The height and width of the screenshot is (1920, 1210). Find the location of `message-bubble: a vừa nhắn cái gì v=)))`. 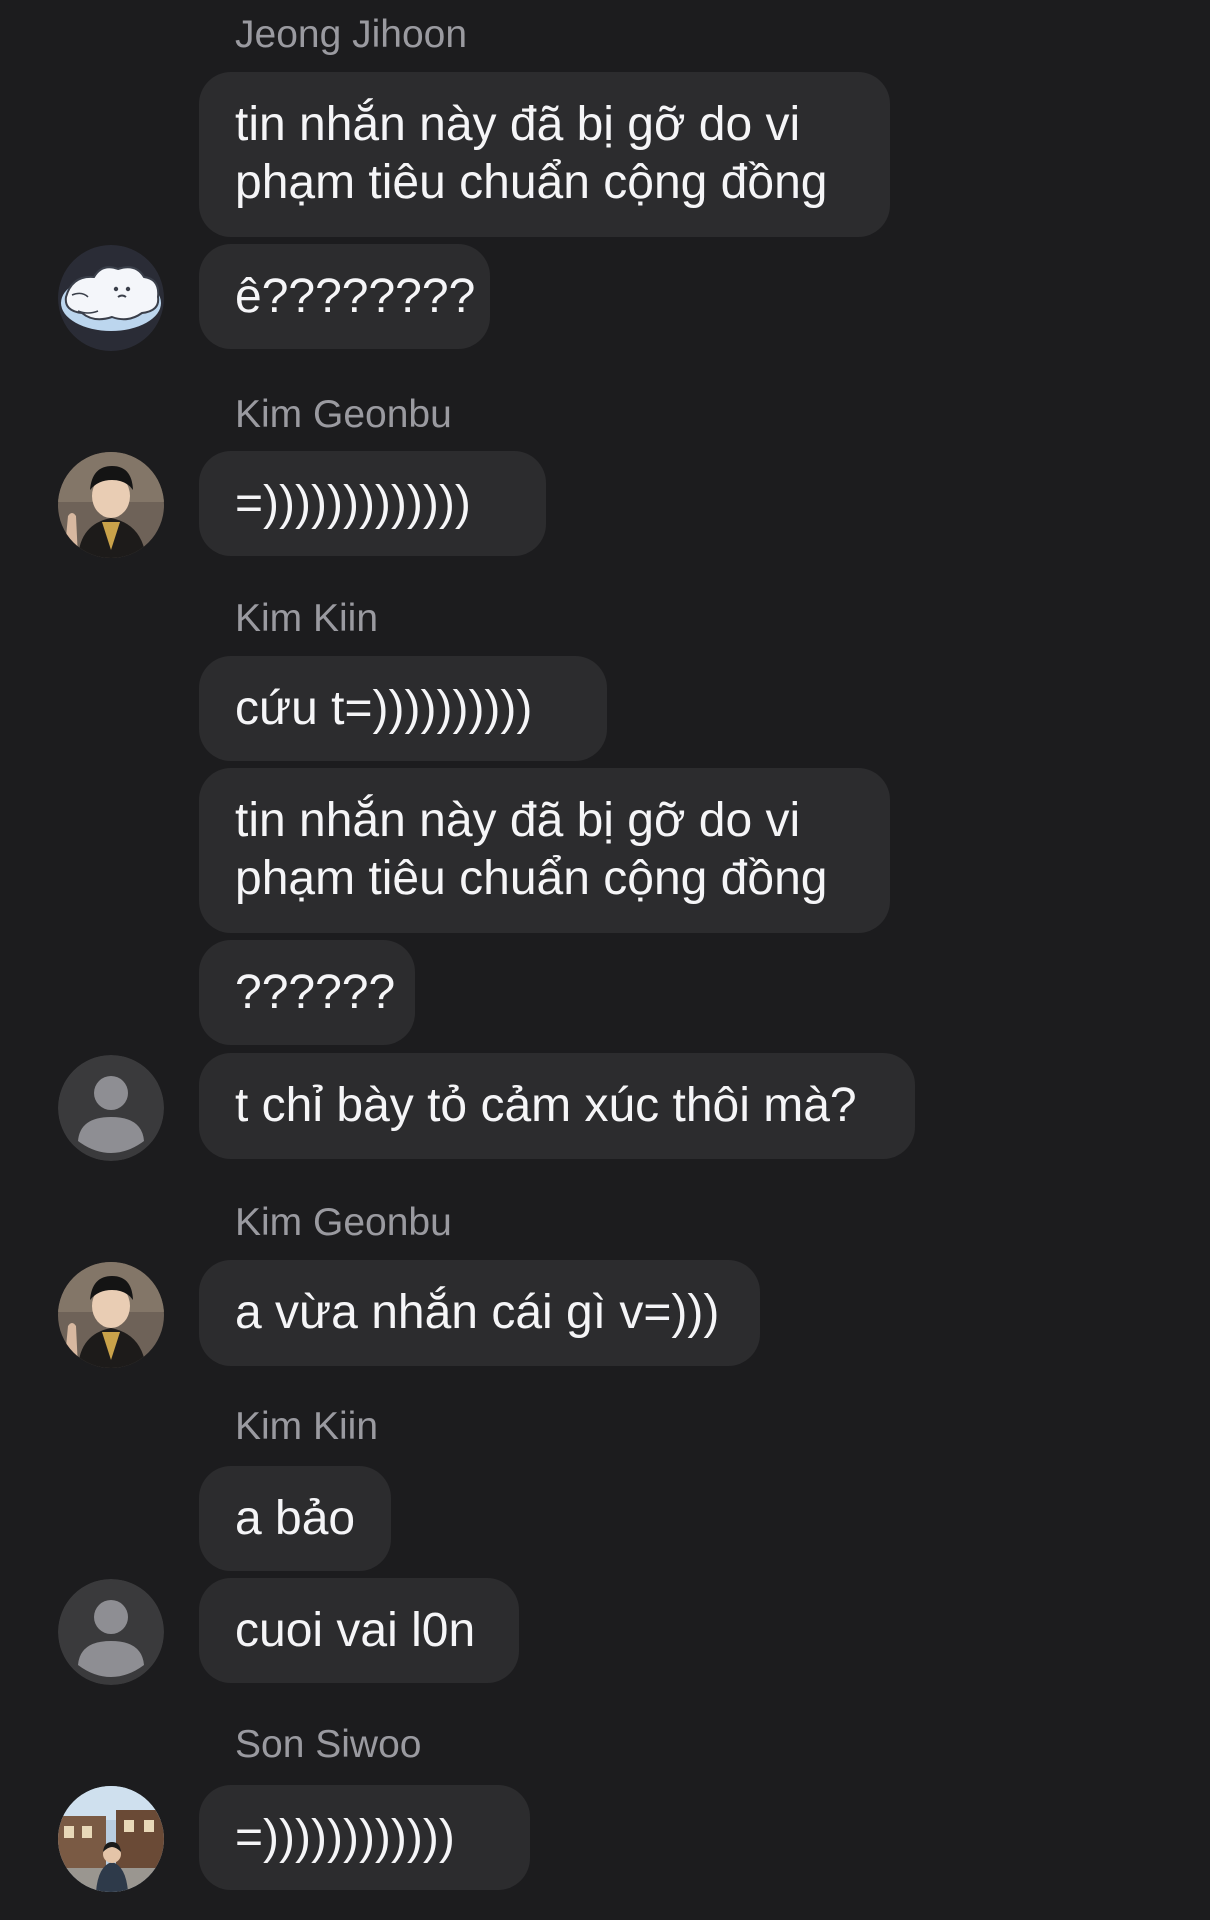

message-bubble: a vừa nhắn cái gì v=))) is located at coordinates (479, 1313).